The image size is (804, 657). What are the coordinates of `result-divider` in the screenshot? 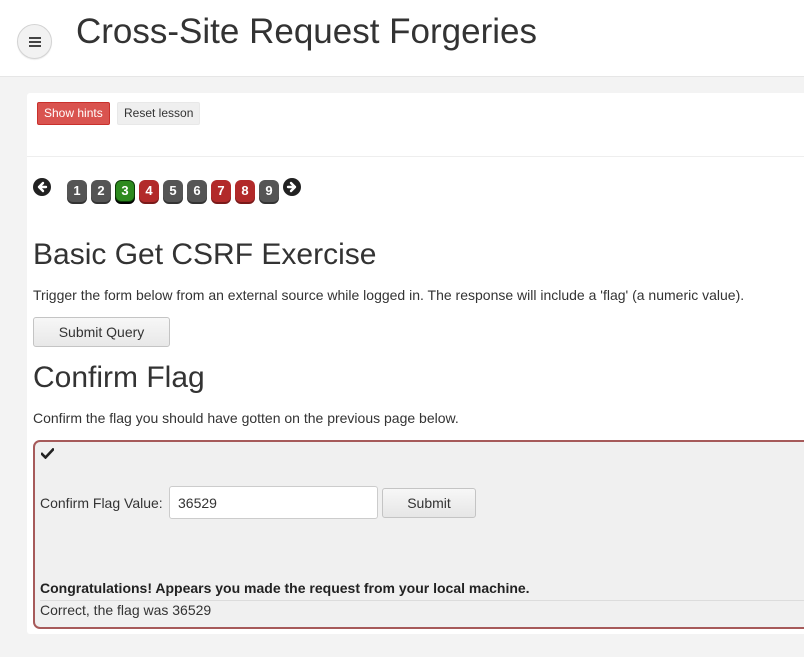 It's located at (422, 600).